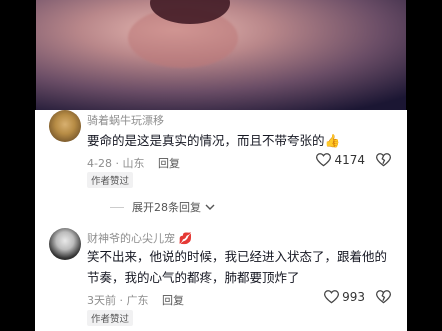  What do you see at coordinates (332, 140) in the screenshot?
I see `thumbs-up-emoji: 👍` at bounding box center [332, 140].